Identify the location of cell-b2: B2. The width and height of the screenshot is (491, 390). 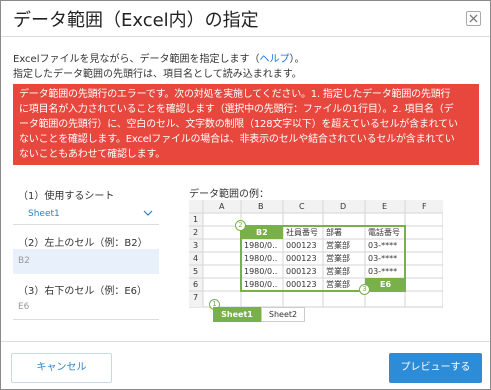
(262, 232).